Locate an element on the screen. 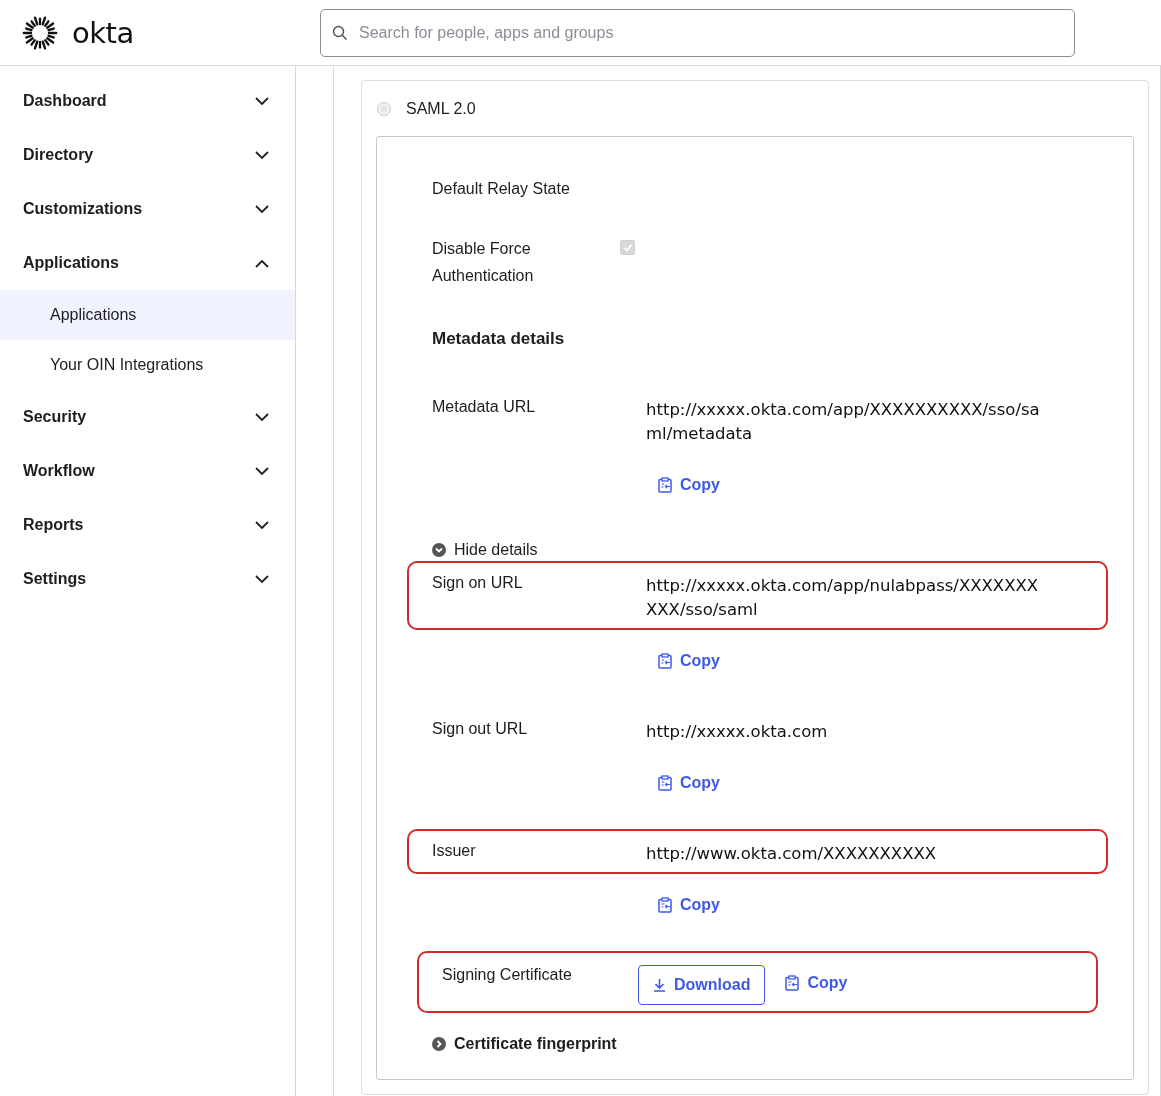 The height and width of the screenshot is (1096, 1161). nav-subitem: Your OIN Integrations is located at coordinates (147, 365).